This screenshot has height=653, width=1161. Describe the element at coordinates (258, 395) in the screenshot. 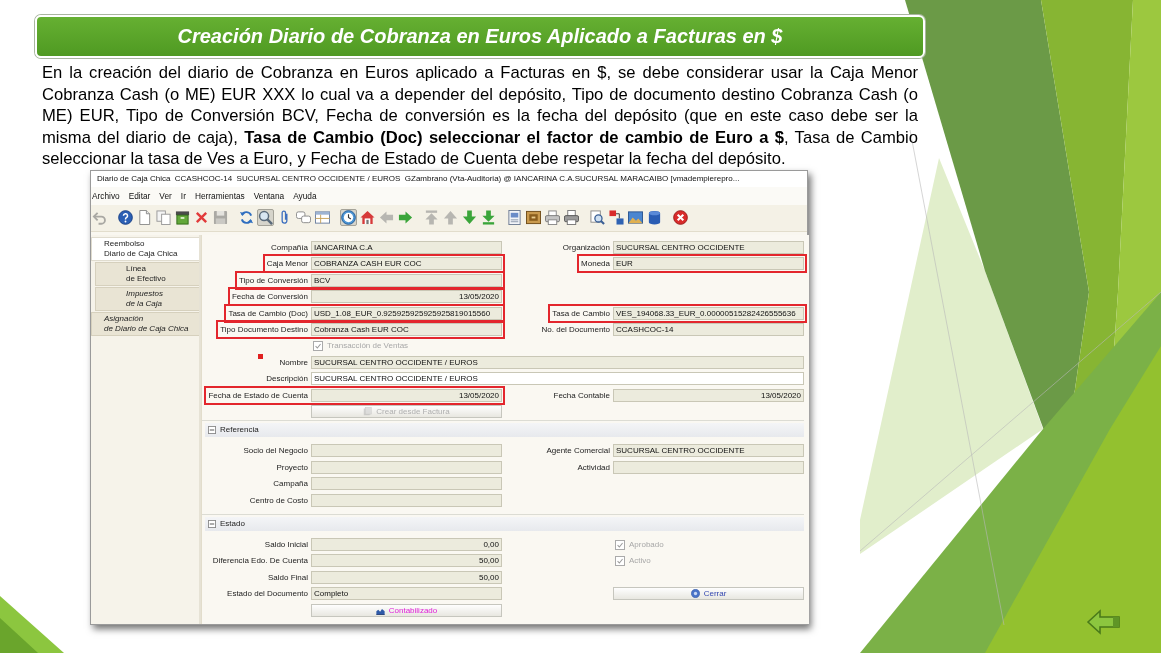

I see `field-label: Fecha de Estado de Cuenta` at that location.